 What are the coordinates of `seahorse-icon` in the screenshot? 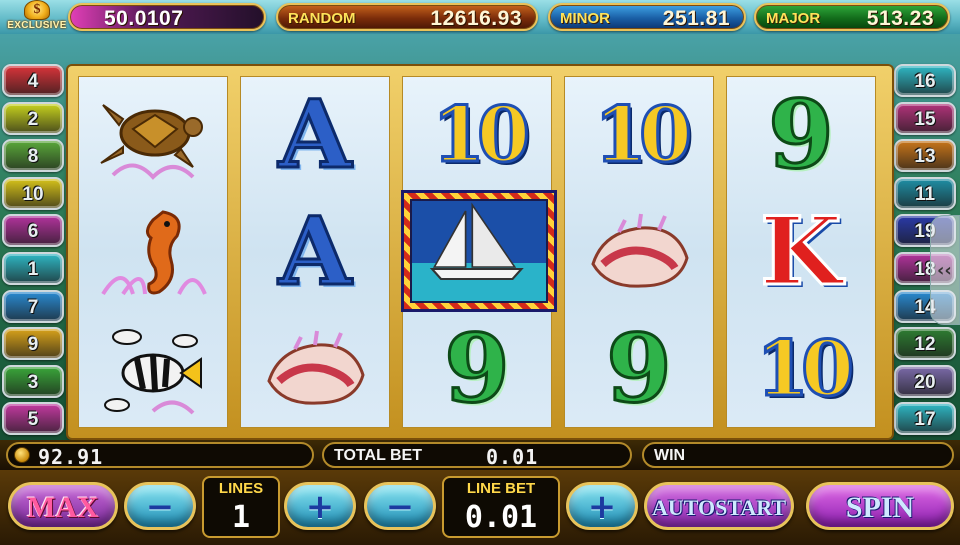 It's located at (154, 253).